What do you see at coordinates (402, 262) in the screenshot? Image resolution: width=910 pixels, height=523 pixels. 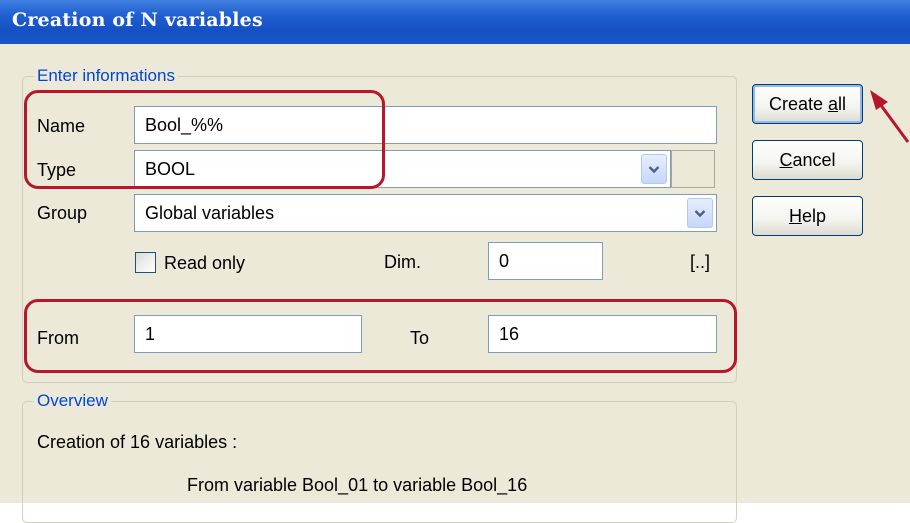 I see `dim-label: Dim.` at bounding box center [402, 262].